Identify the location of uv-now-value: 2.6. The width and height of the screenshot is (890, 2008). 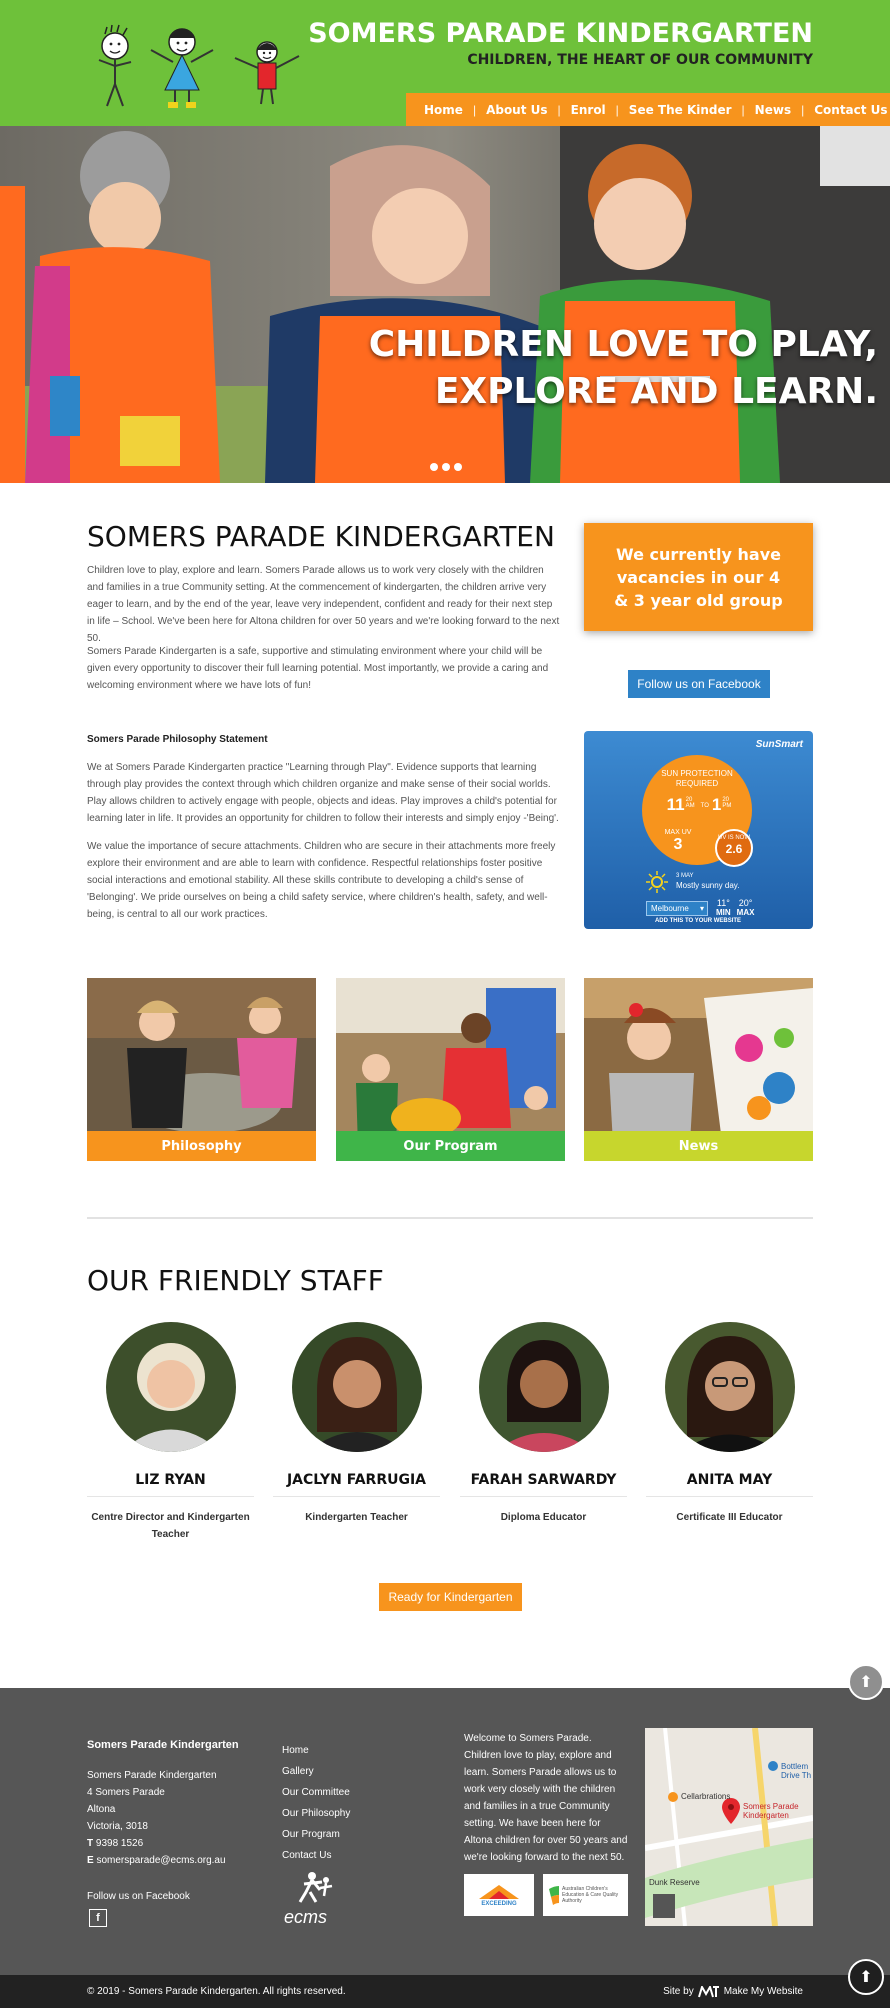
(734, 849).